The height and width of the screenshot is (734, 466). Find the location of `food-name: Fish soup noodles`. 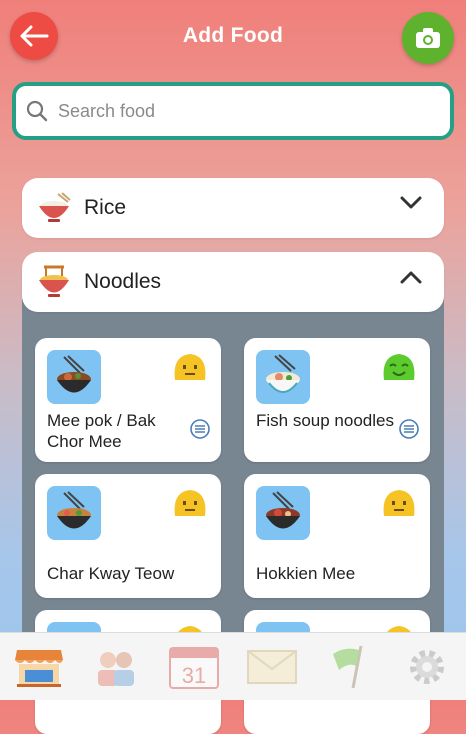

food-name: Fish soup noodles is located at coordinates (325, 420).